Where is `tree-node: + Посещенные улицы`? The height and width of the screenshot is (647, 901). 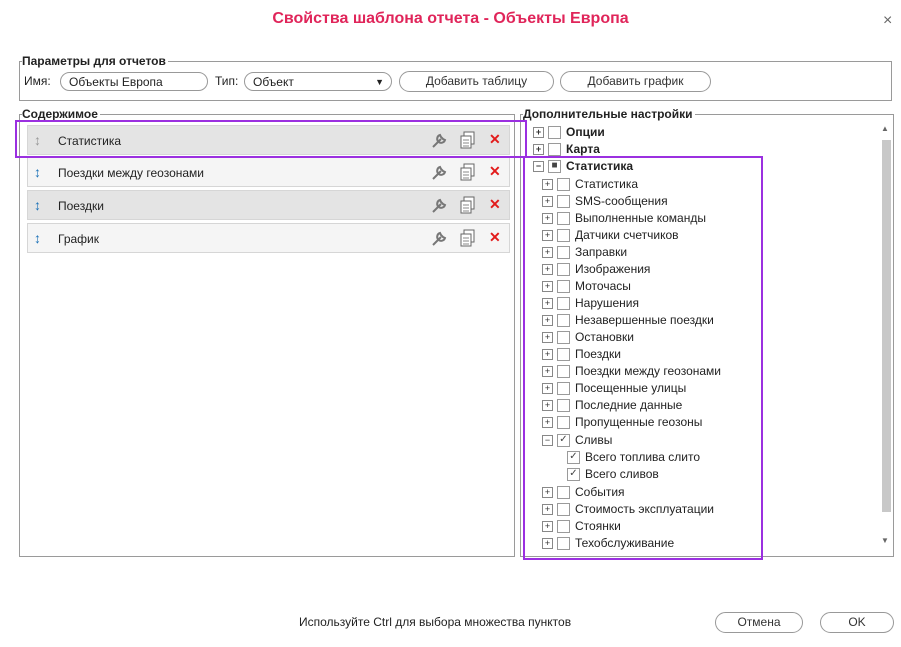
tree-node: + Посещенные улицы is located at coordinates (614, 389).